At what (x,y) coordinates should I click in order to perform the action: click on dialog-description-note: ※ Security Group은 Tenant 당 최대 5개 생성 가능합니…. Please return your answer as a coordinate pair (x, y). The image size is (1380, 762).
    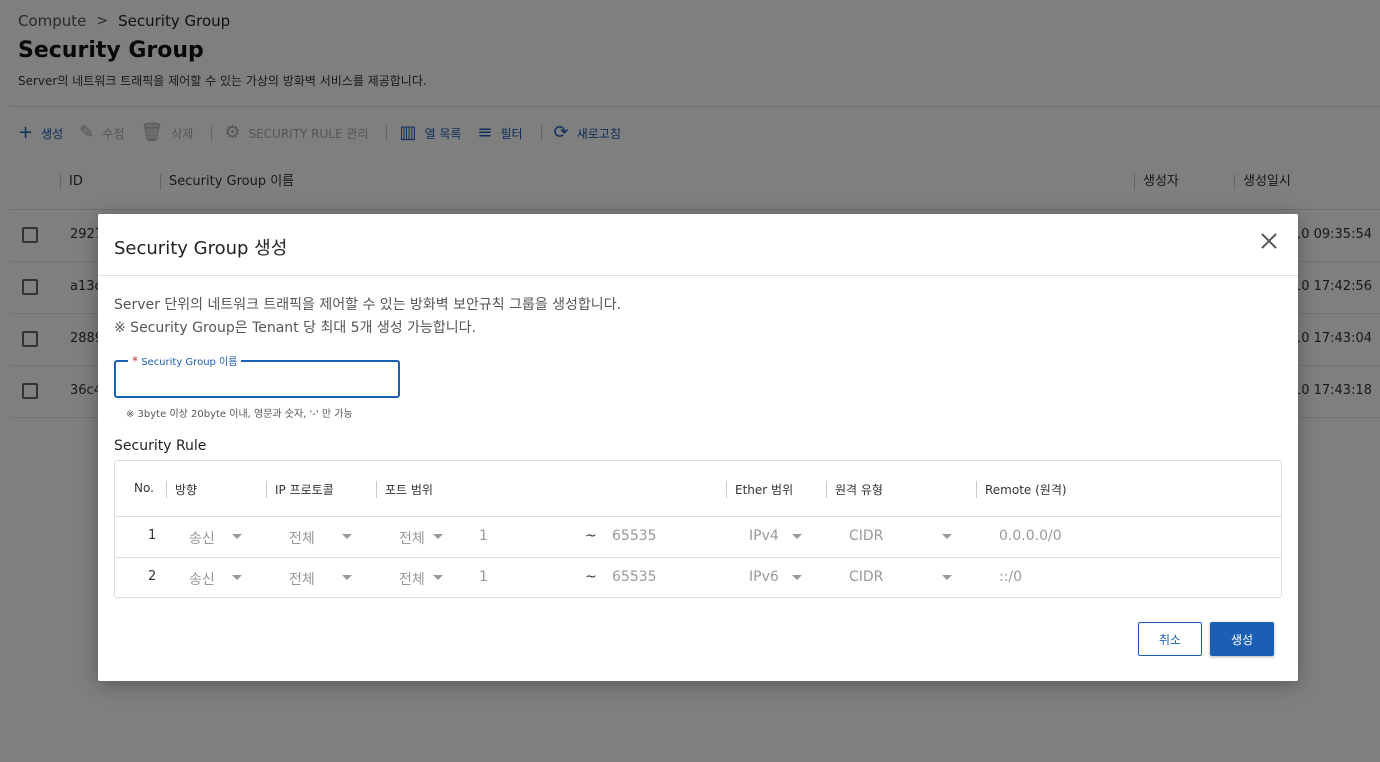
    Looking at the image, I should click on (295, 328).